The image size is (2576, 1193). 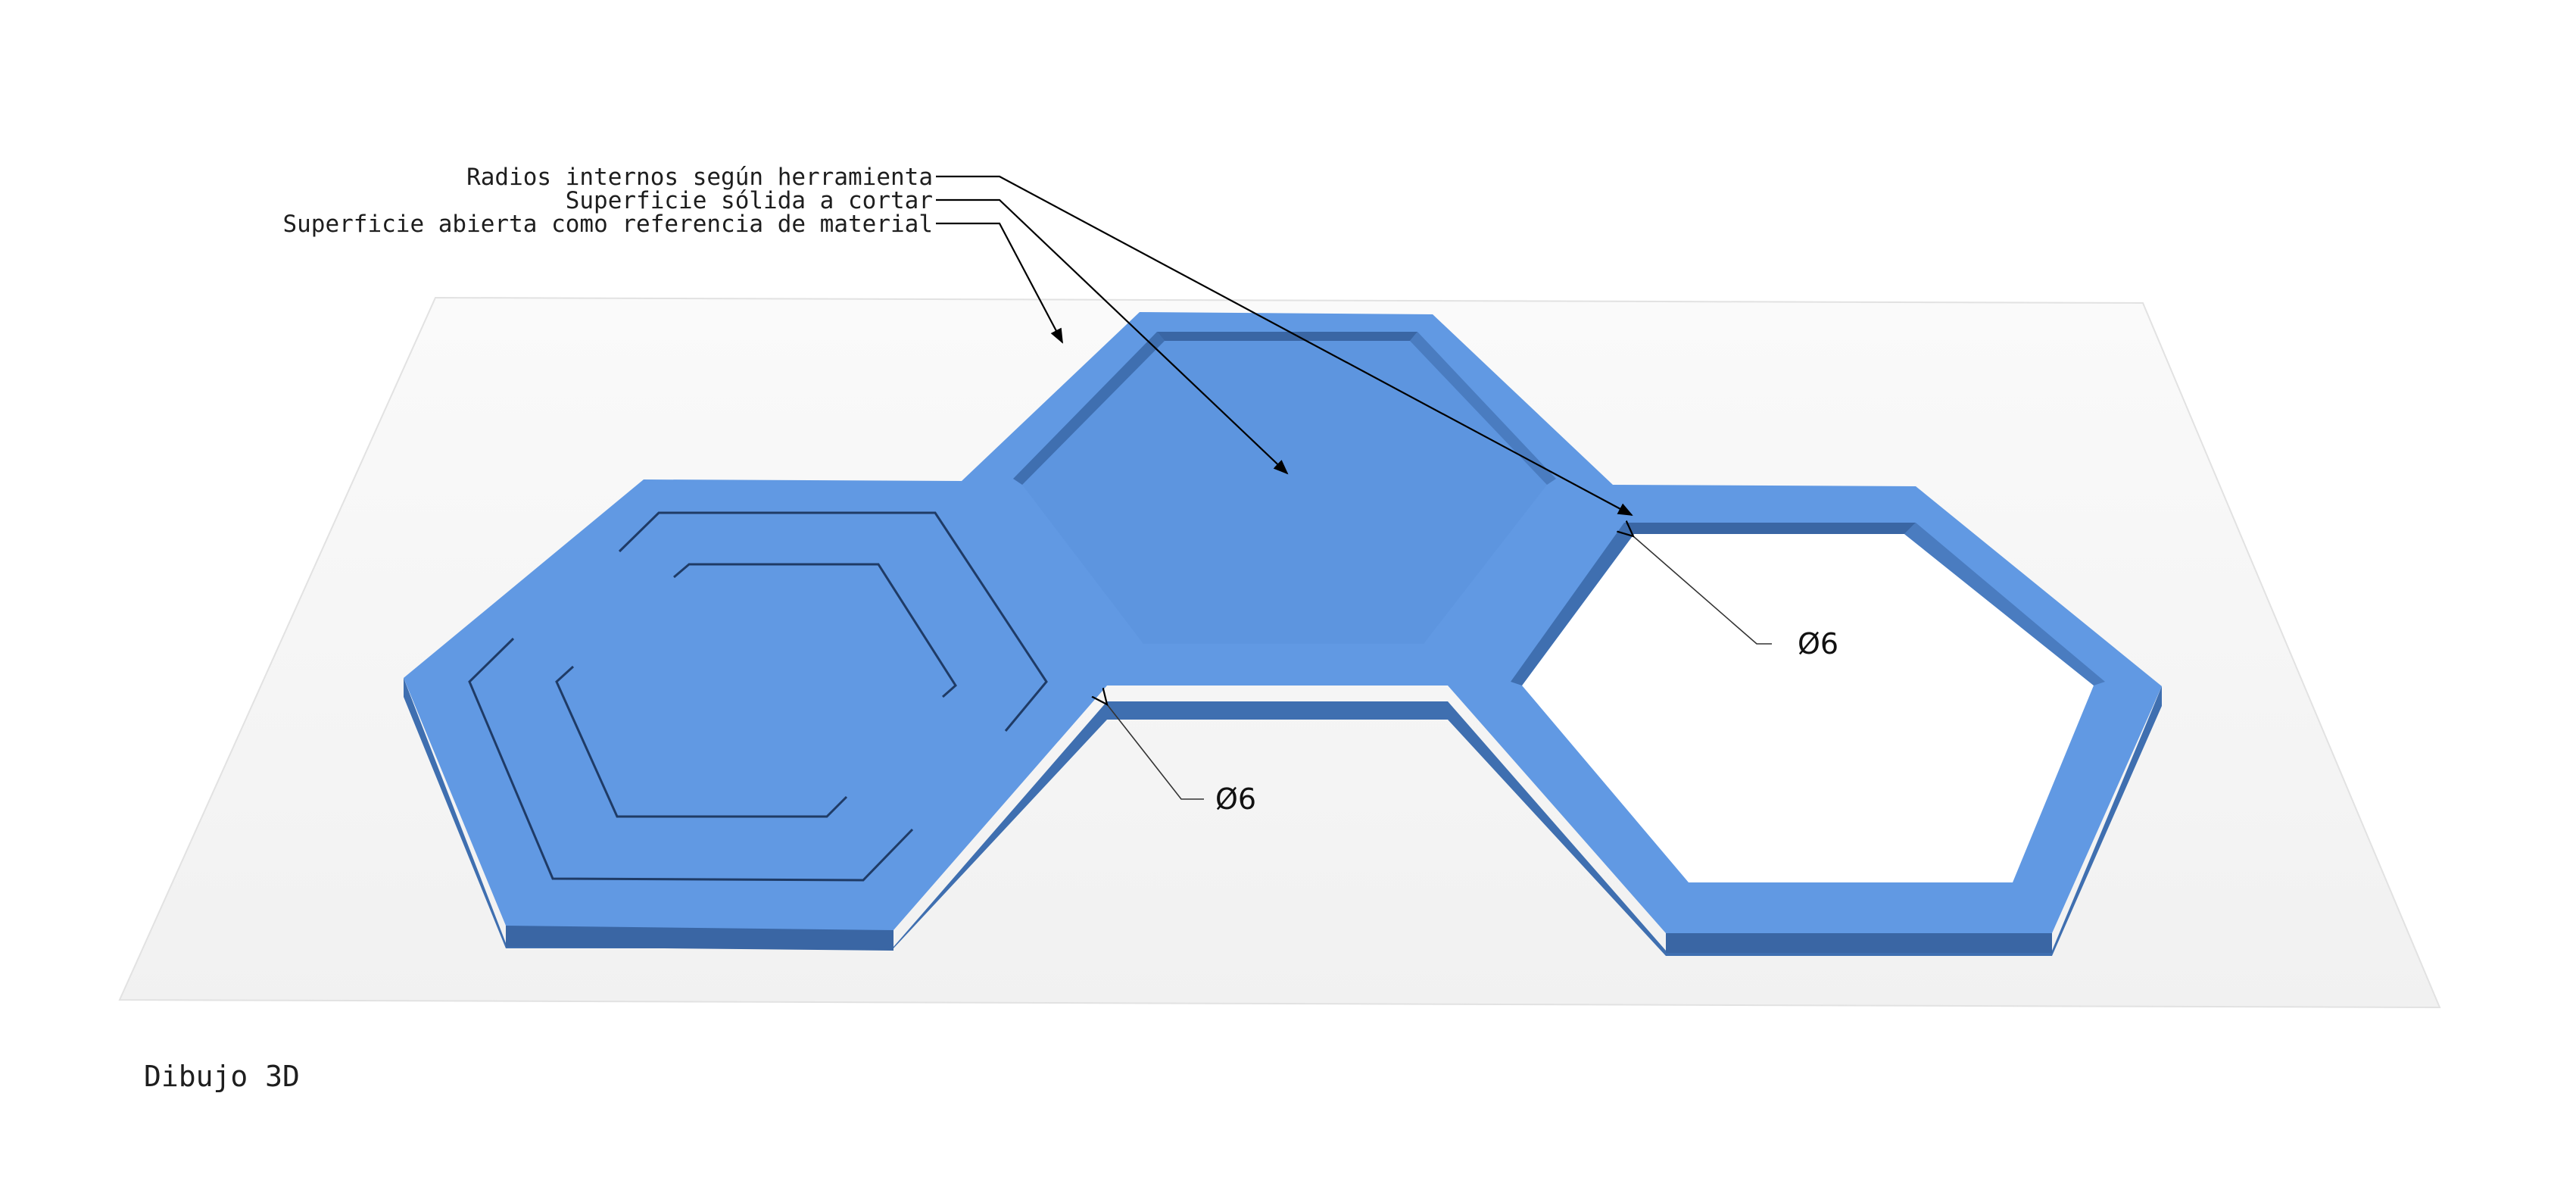 What do you see at coordinates (1770, 528) in the screenshot?
I see `right-opening-inner-wall-top` at bounding box center [1770, 528].